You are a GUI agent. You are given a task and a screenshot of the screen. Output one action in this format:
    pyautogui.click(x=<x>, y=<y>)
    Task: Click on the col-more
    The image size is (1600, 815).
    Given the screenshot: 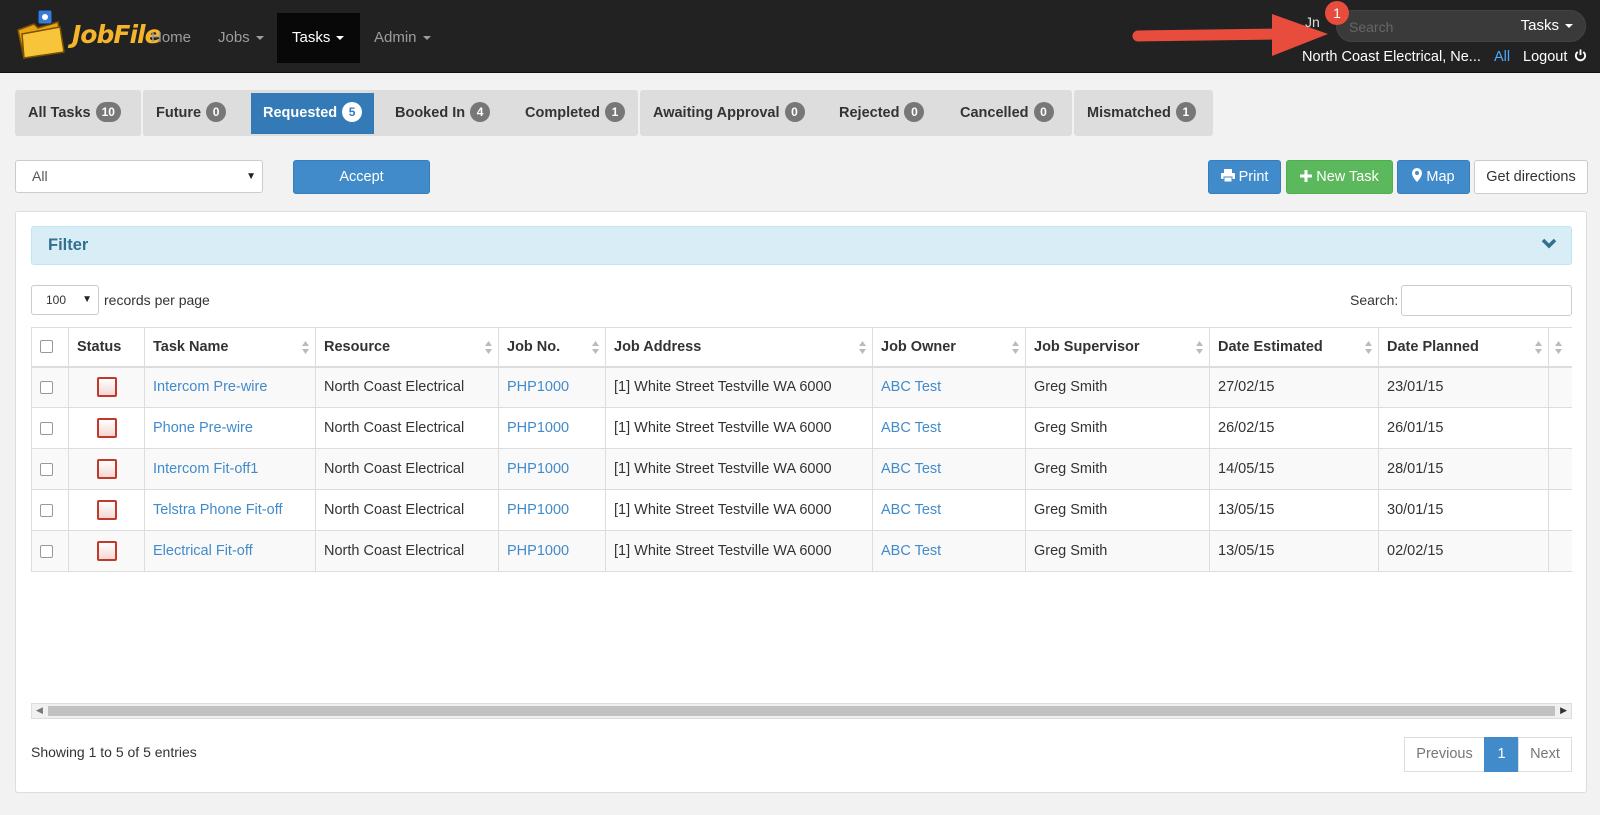 What is the action you would take?
    pyautogui.click(x=1560, y=347)
    